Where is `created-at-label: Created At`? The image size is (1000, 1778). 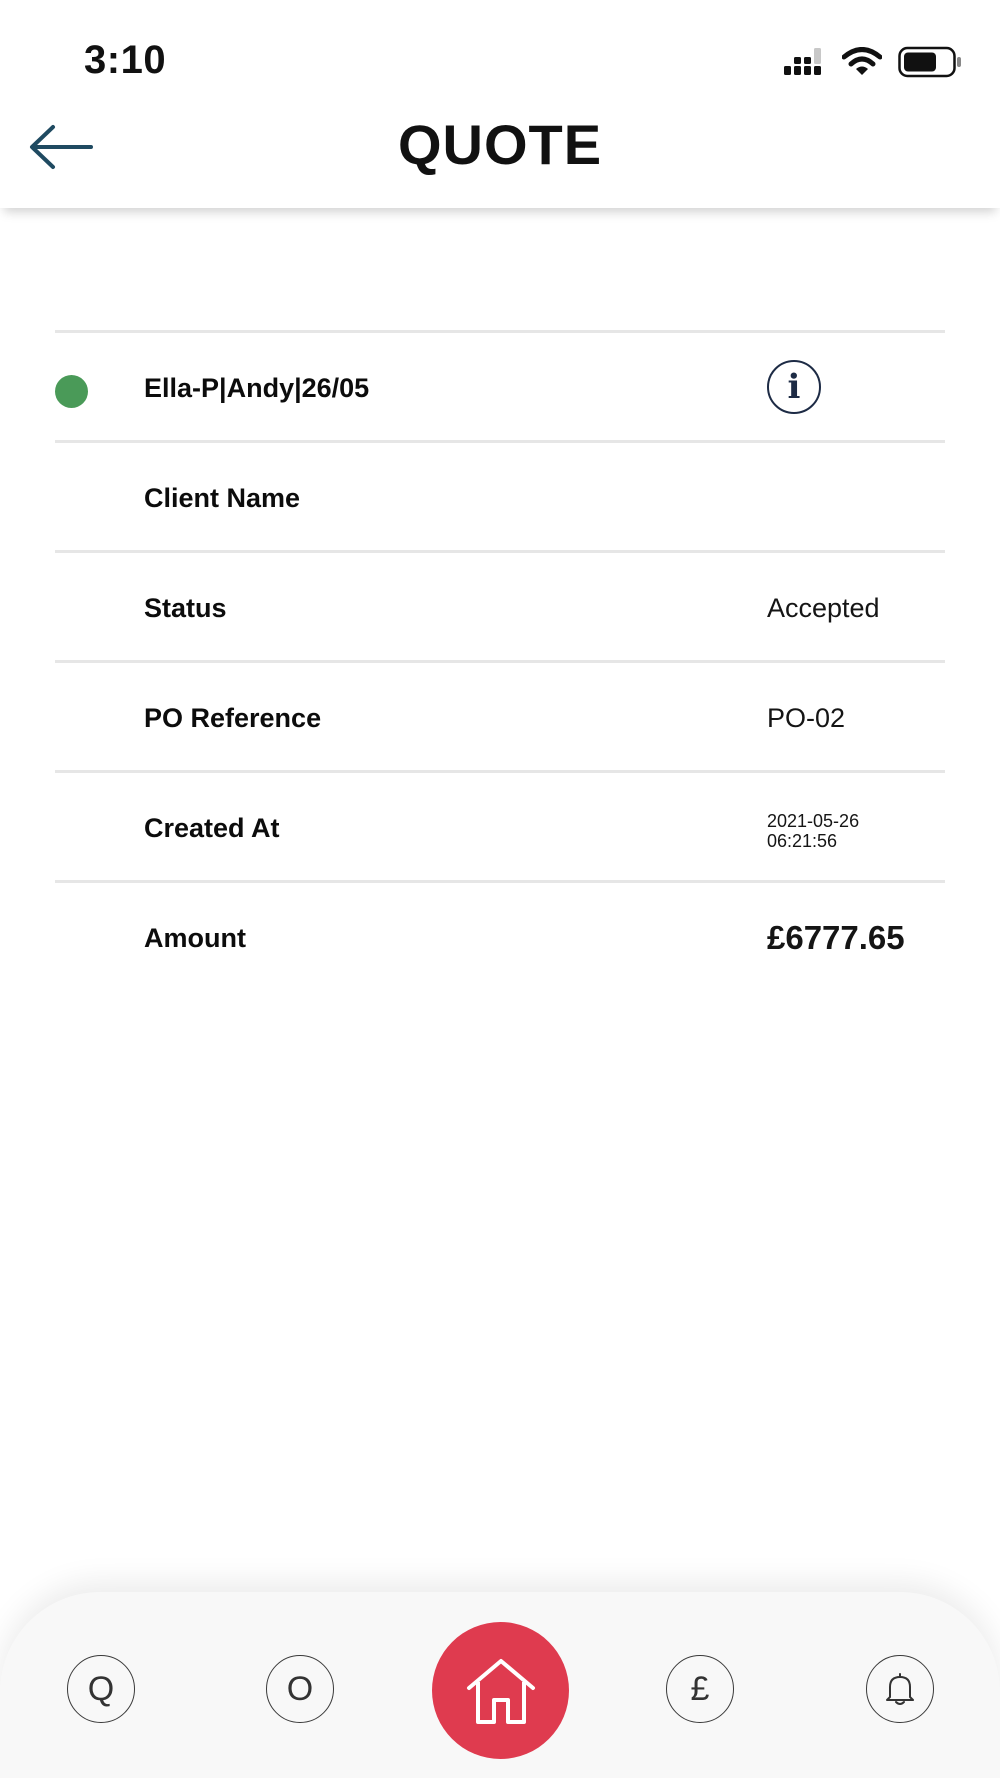
created-at-label: Created At is located at coordinates (212, 828).